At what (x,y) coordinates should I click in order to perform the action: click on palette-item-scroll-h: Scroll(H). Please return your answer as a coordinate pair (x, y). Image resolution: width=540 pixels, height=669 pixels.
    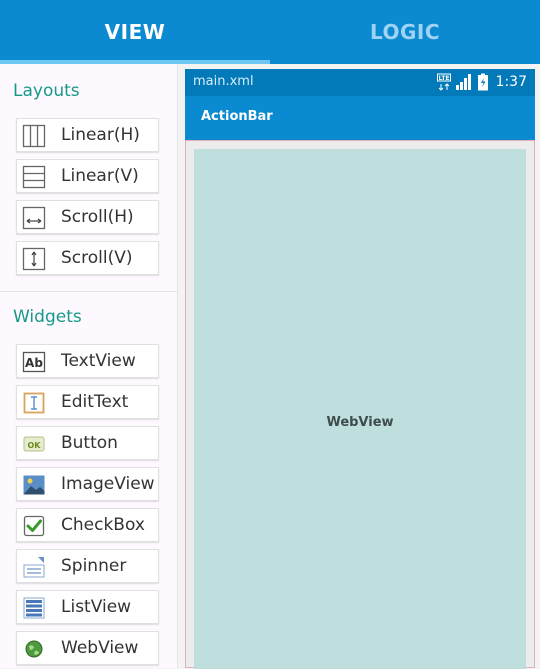
    Looking at the image, I should click on (87, 217).